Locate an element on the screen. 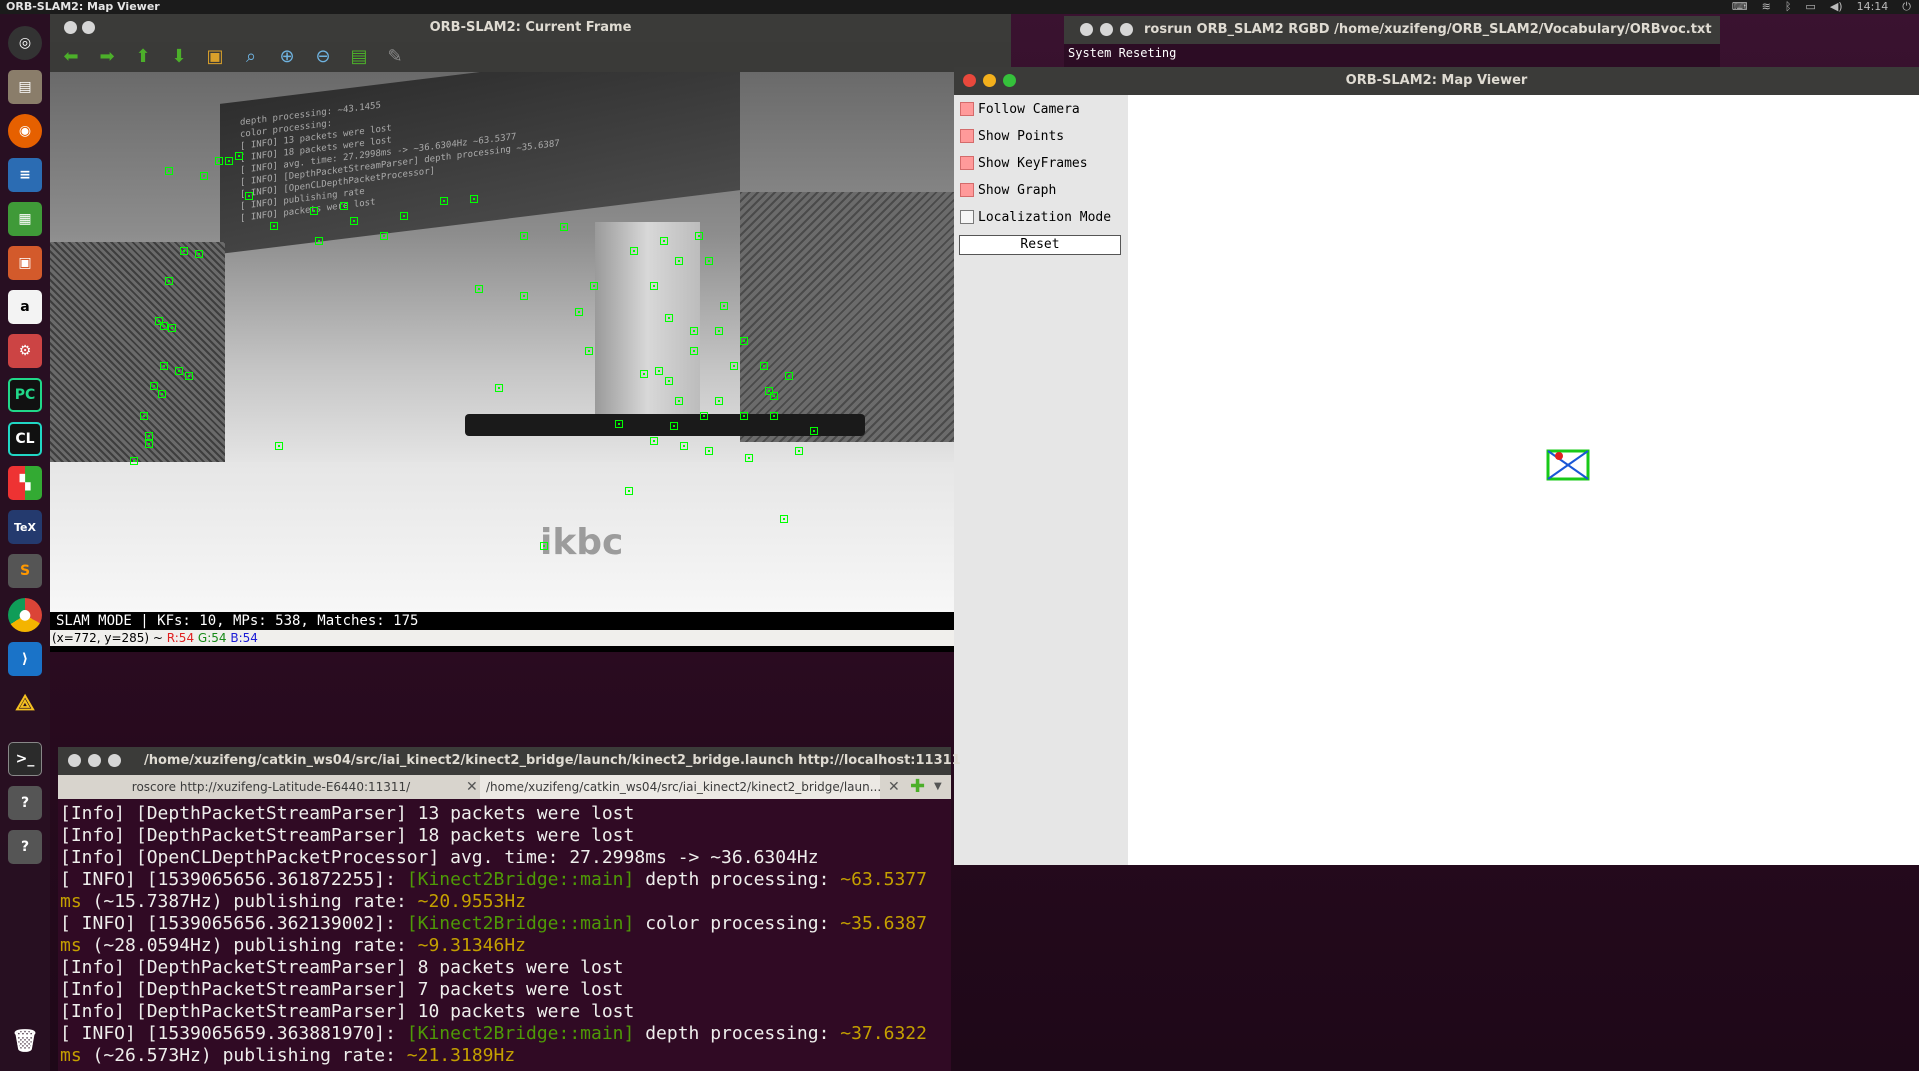 The width and height of the screenshot is (1919, 1071). firefox-icon: ◉ is located at coordinates (25, 131).